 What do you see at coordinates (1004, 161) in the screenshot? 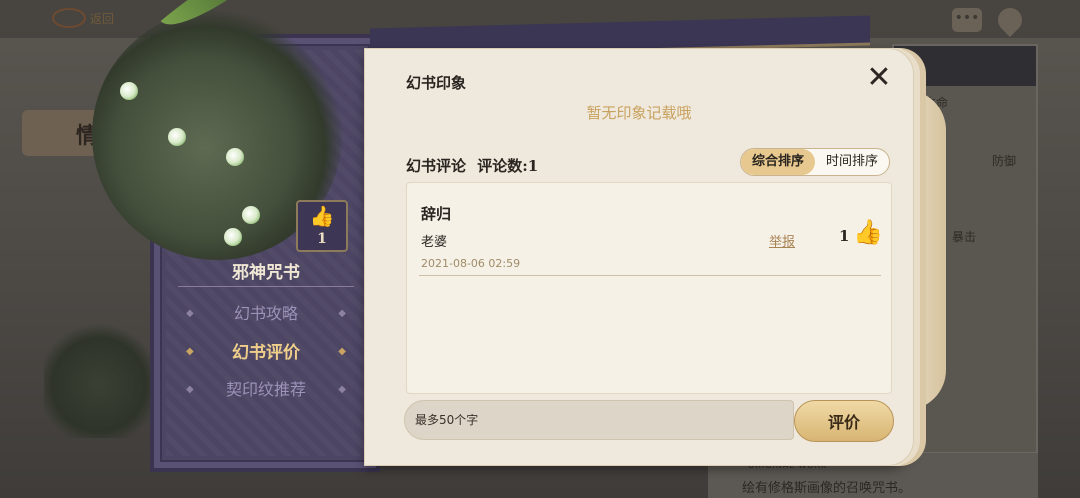
I see `stat-defense-label: 防御` at bounding box center [1004, 161].